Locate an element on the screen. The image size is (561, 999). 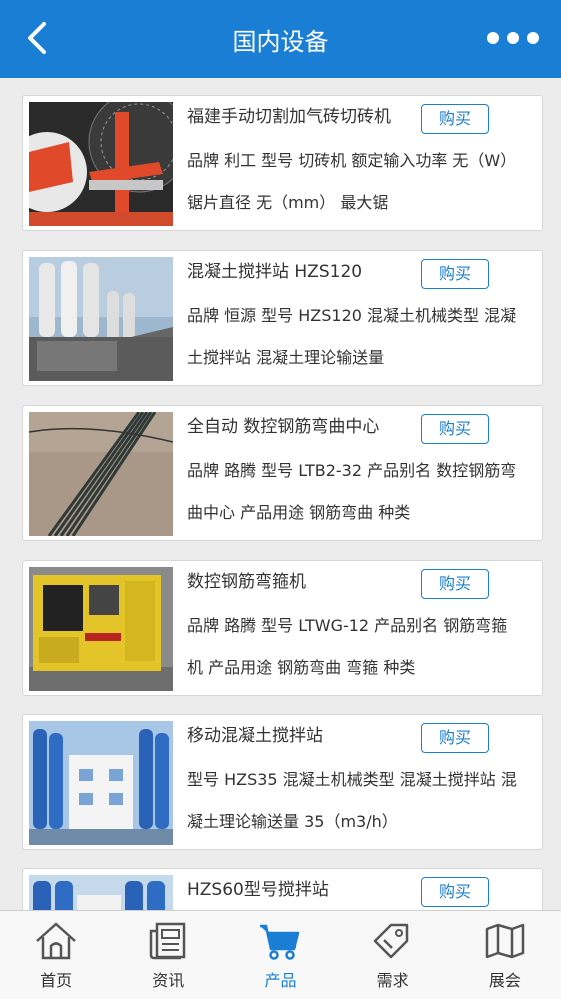
bottom-tab-bar: 首页 资讯 产品 需求 展会 is located at coordinates (280, 954).